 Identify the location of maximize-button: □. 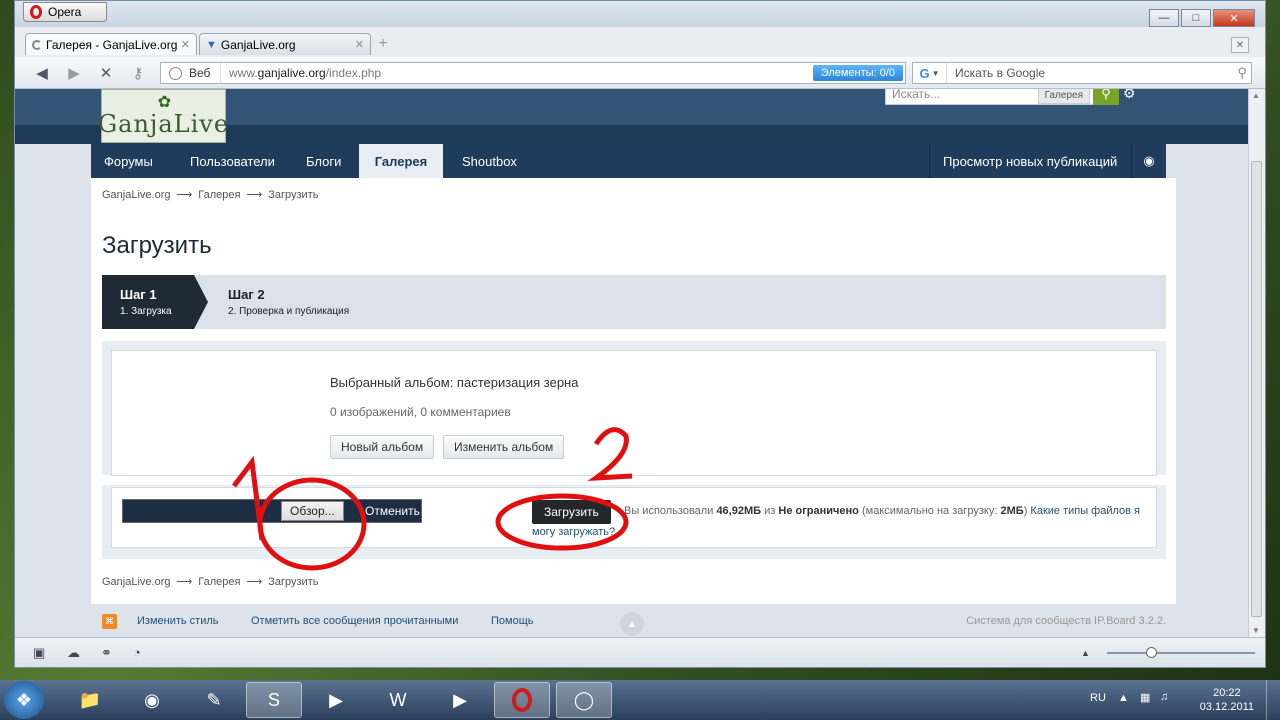
(1196, 18).